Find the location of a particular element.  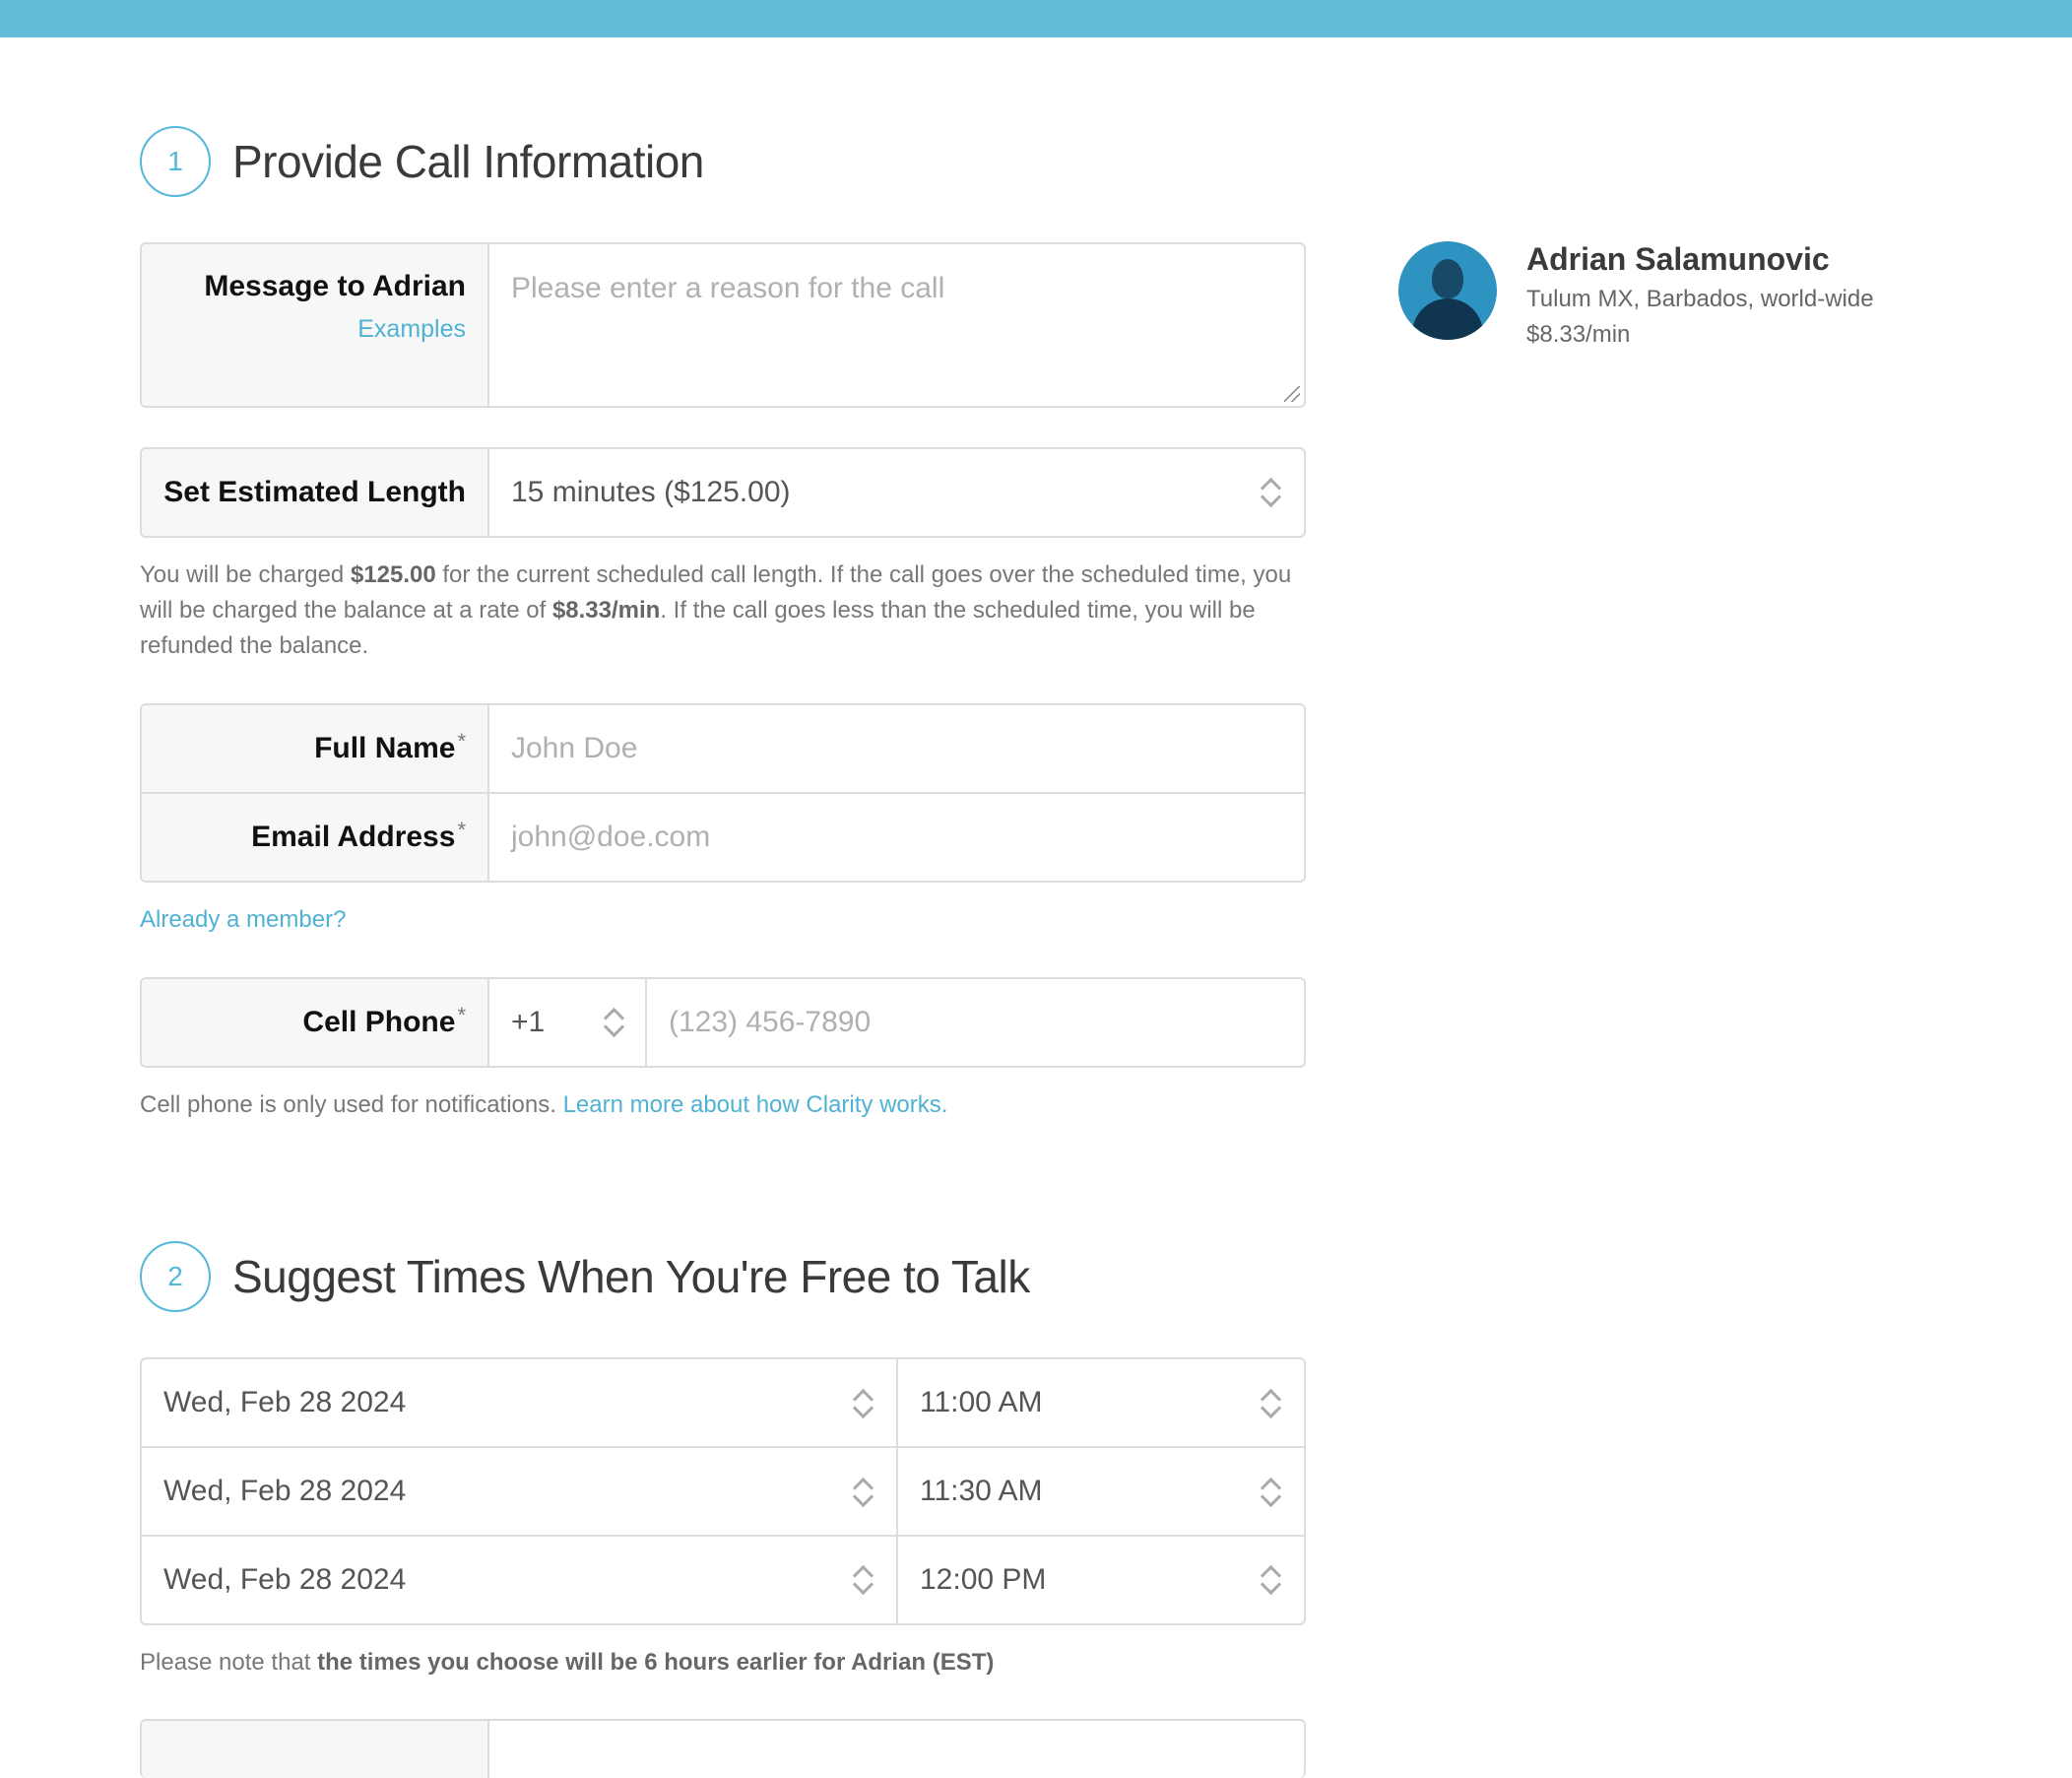

charge-rate: $8.33/min is located at coordinates (606, 611).